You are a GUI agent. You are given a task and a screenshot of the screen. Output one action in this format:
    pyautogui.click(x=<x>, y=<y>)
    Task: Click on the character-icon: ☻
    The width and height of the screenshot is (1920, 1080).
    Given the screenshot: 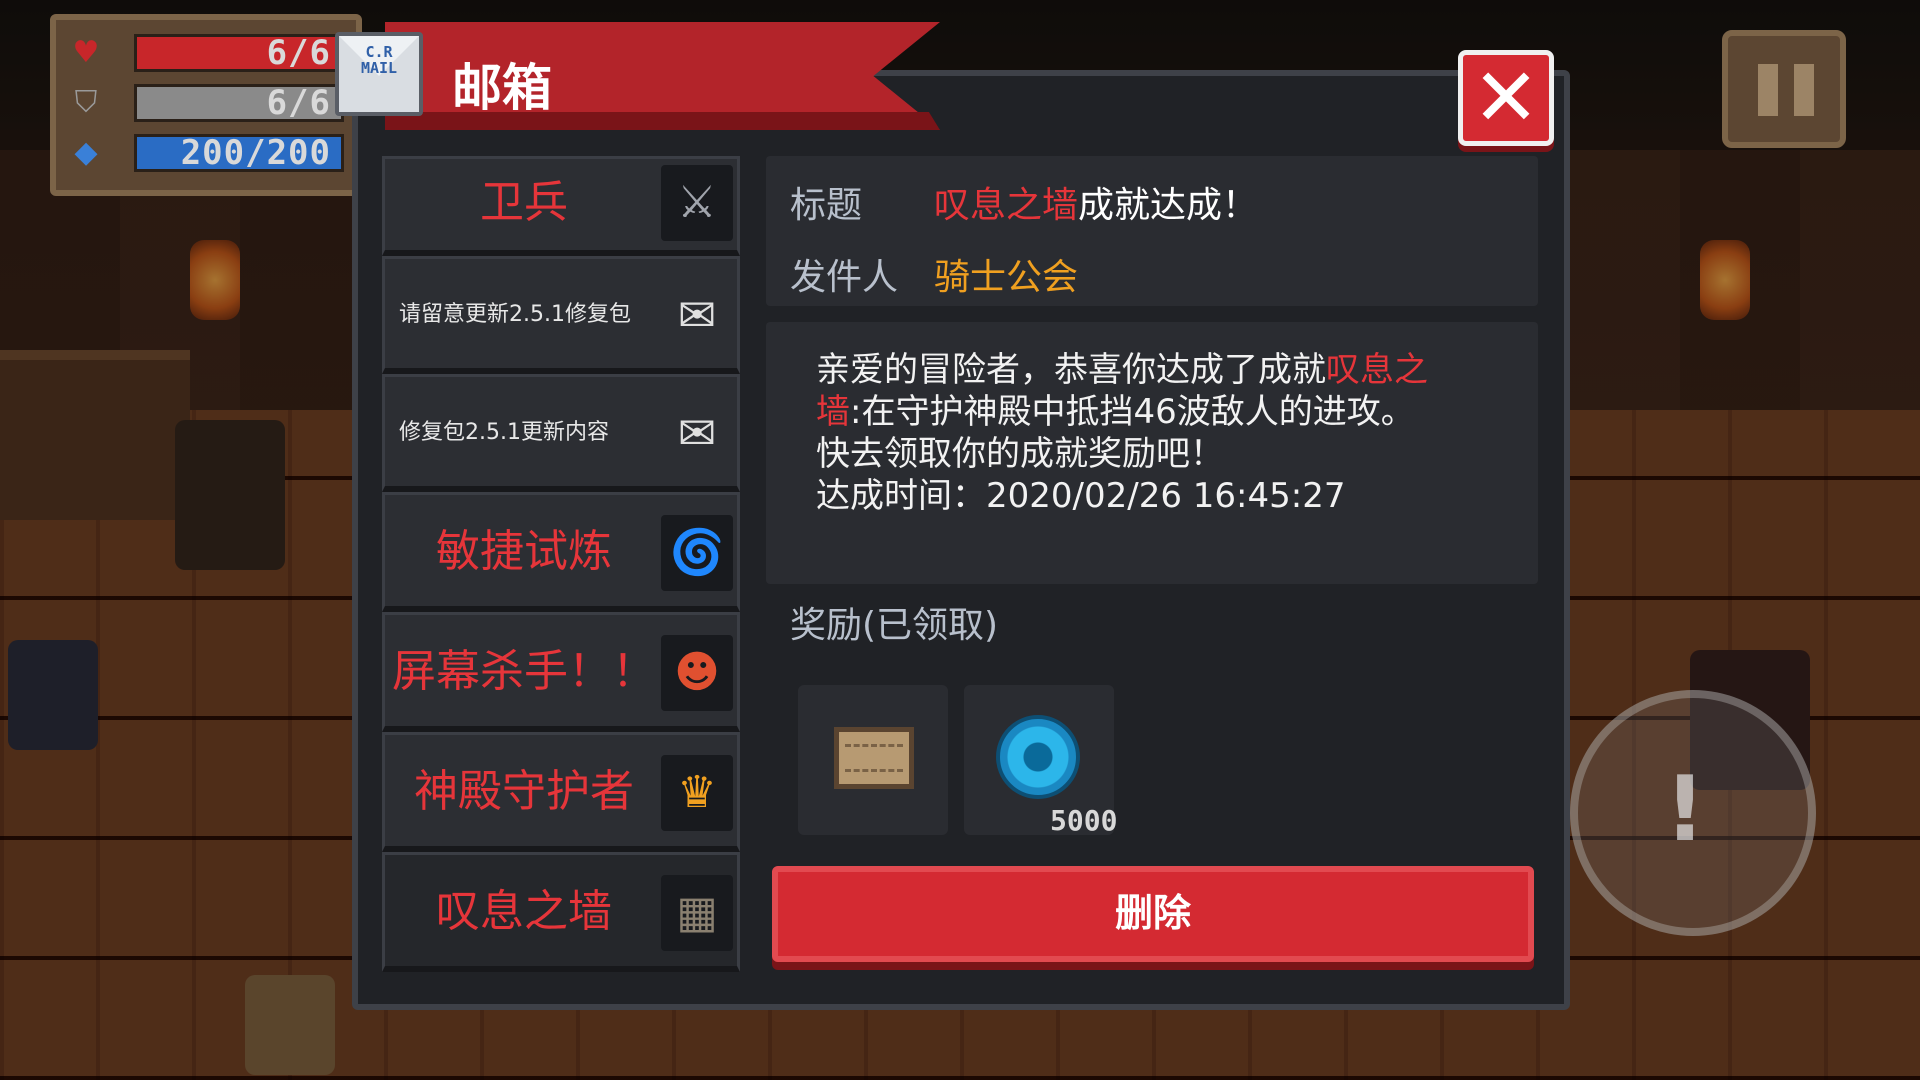 What is the action you would take?
    pyautogui.click(x=697, y=673)
    